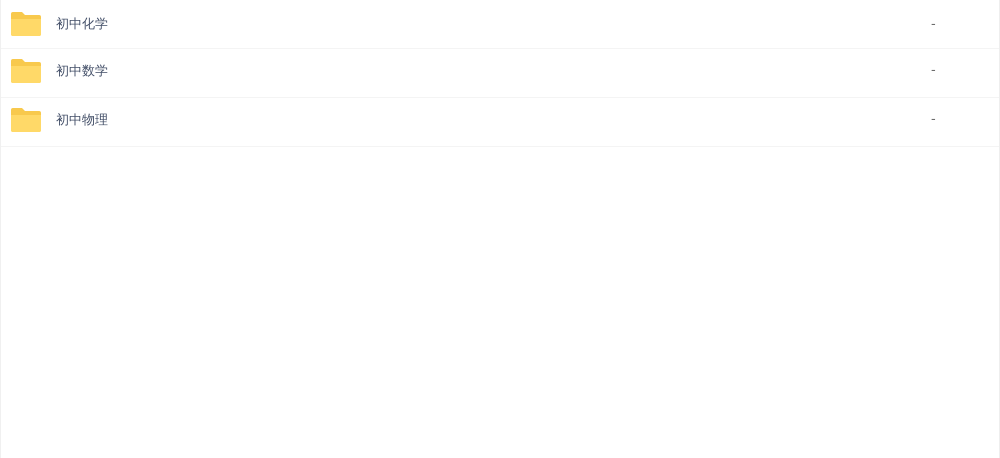 The image size is (1000, 458). Describe the element at coordinates (493, 24) in the screenshot. I see `folder-name: 初中化学` at that location.